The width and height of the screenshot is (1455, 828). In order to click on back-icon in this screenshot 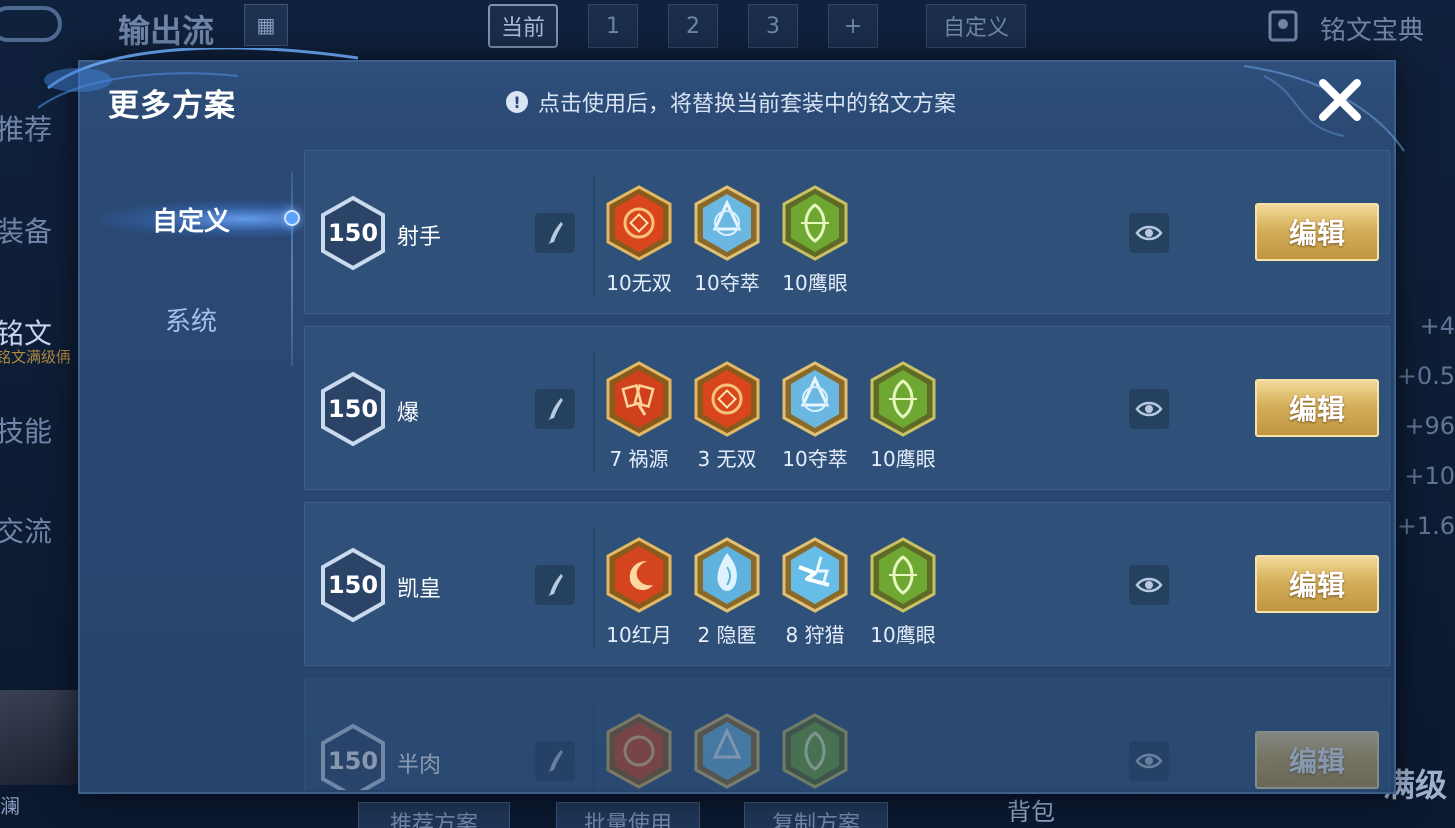, I will do `click(31, 24)`.